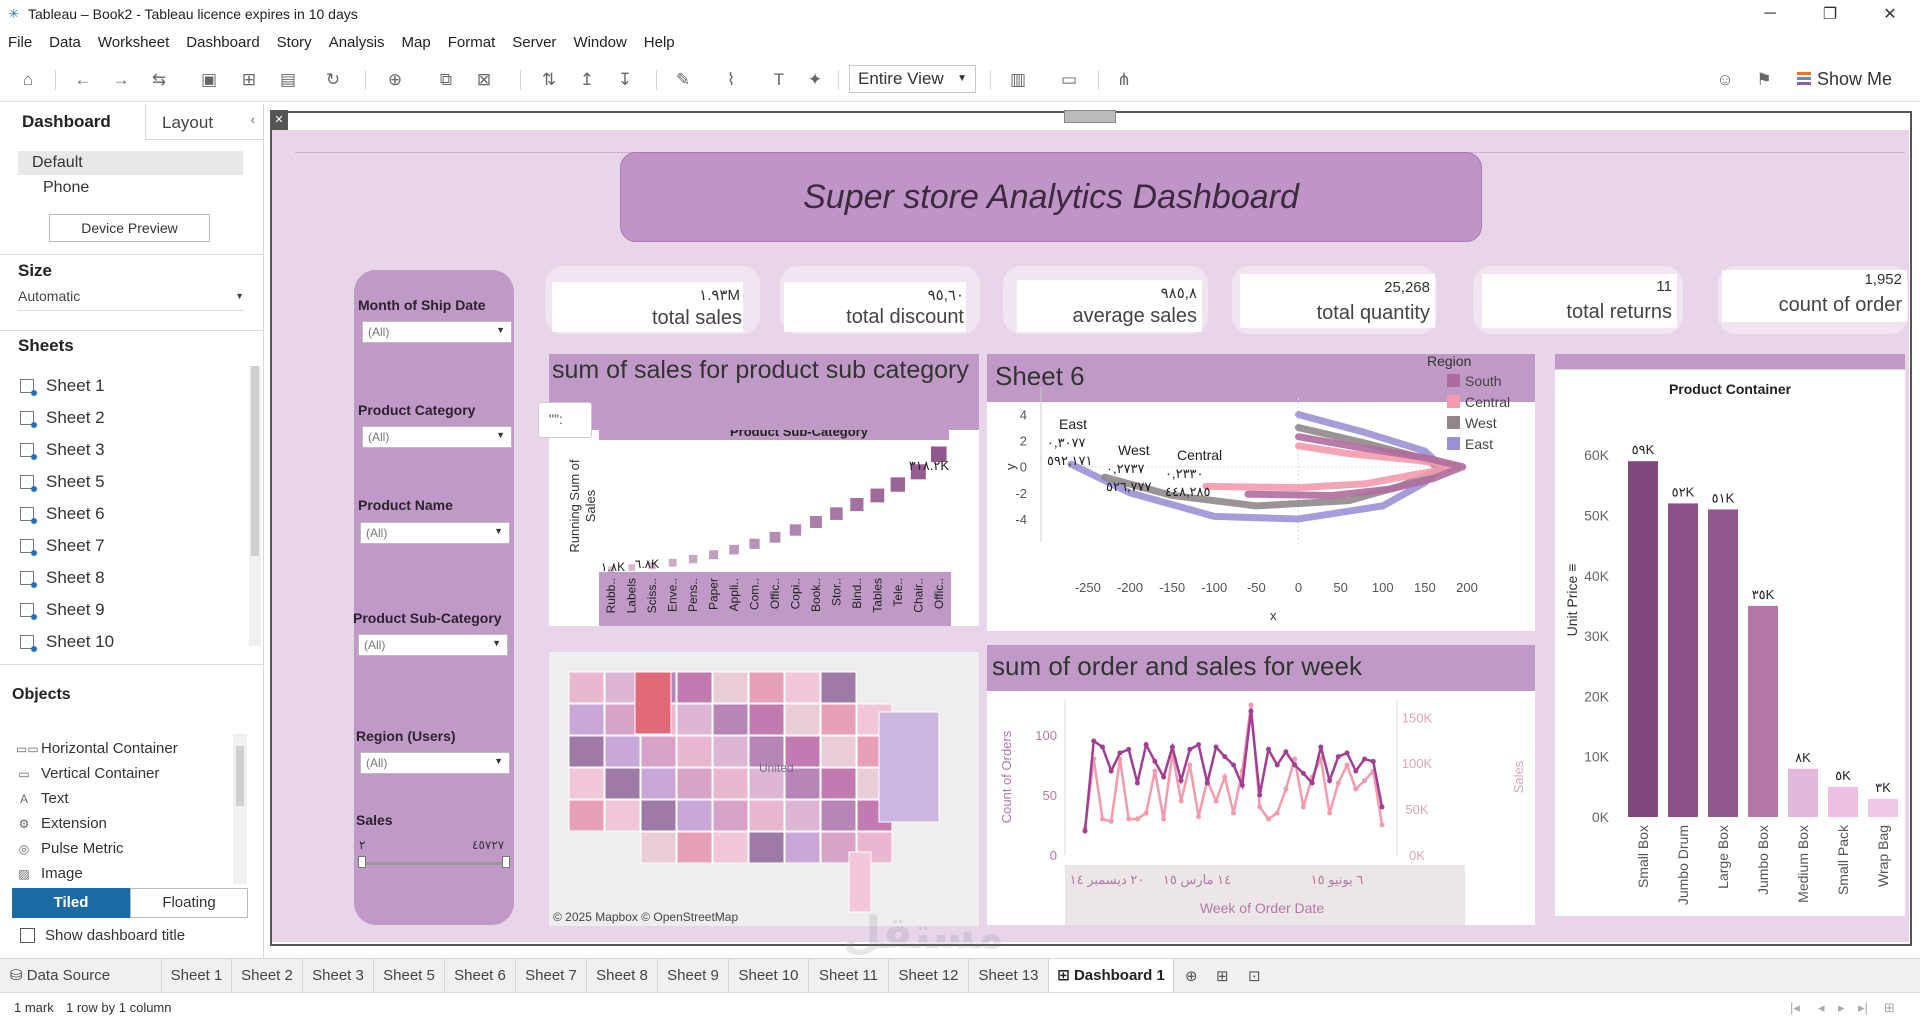 This screenshot has width=1920, height=1020. What do you see at coordinates (333, 80) in the screenshot?
I see `refresh-icon: ↻` at bounding box center [333, 80].